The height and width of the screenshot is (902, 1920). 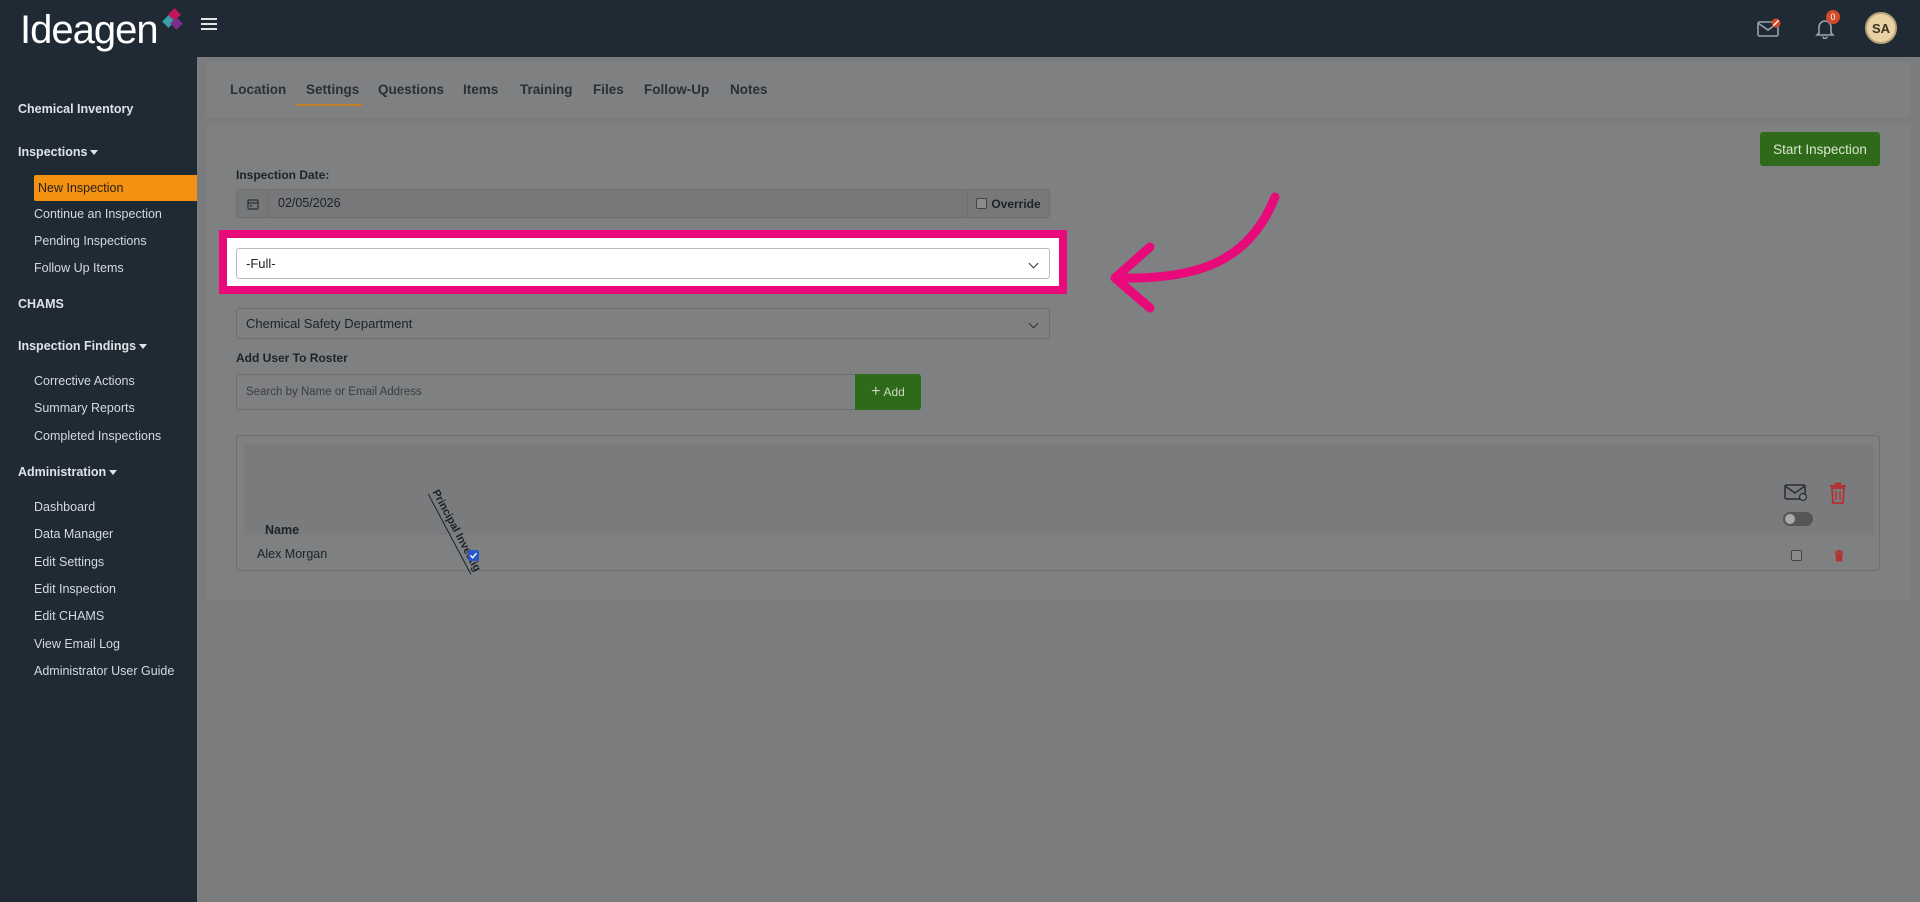 What do you see at coordinates (292, 358) in the screenshot?
I see `add-user-label: Add User To Roster` at bounding box center [292, 358].